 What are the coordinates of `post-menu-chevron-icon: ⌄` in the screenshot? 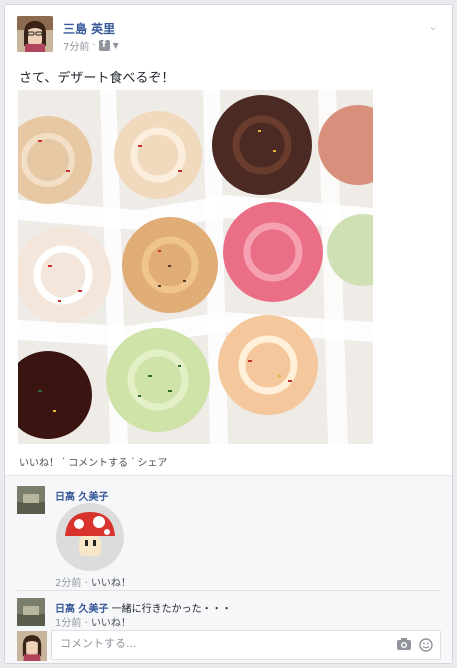 It's located at (433, 27).